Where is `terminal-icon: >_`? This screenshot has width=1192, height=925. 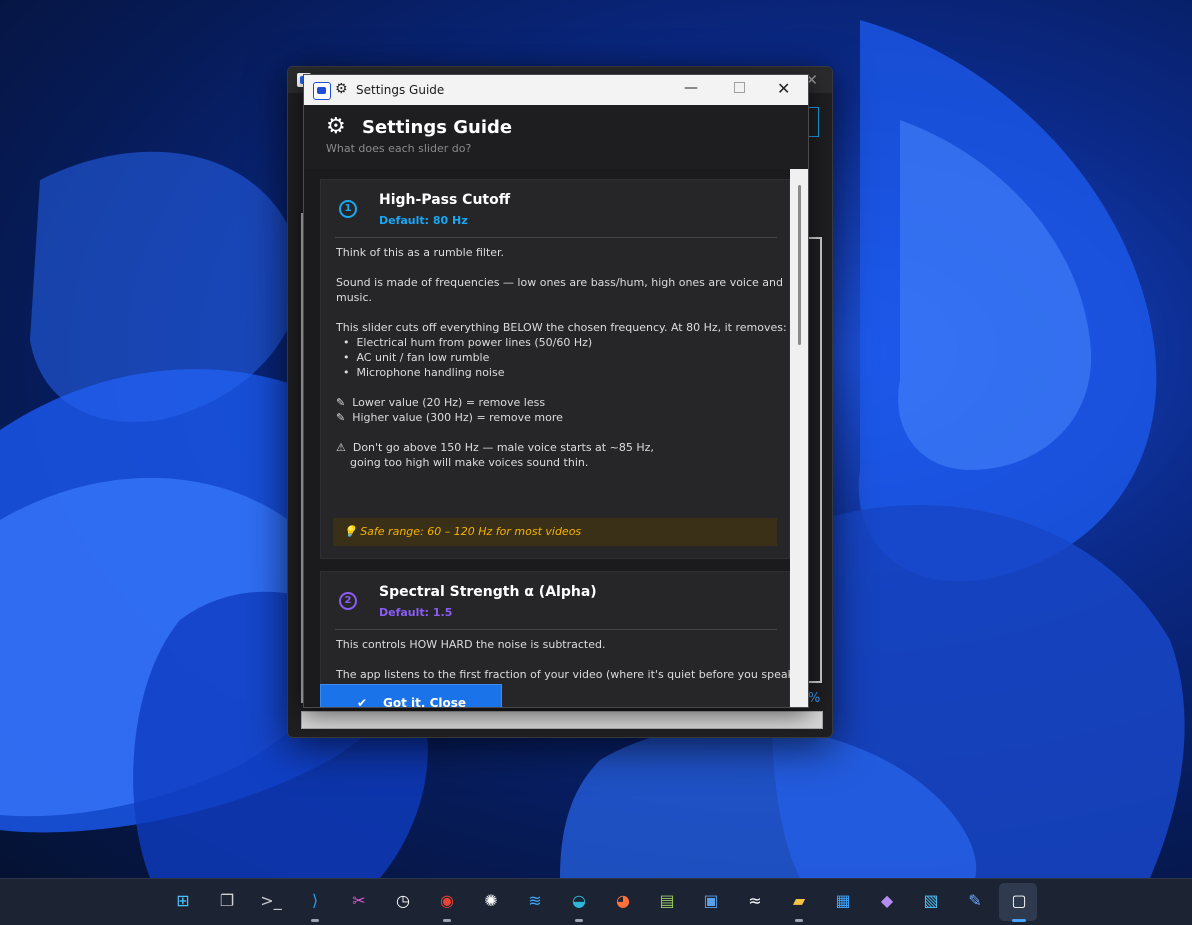
terminal-icon: >_ is located at coordinates (271, 902).